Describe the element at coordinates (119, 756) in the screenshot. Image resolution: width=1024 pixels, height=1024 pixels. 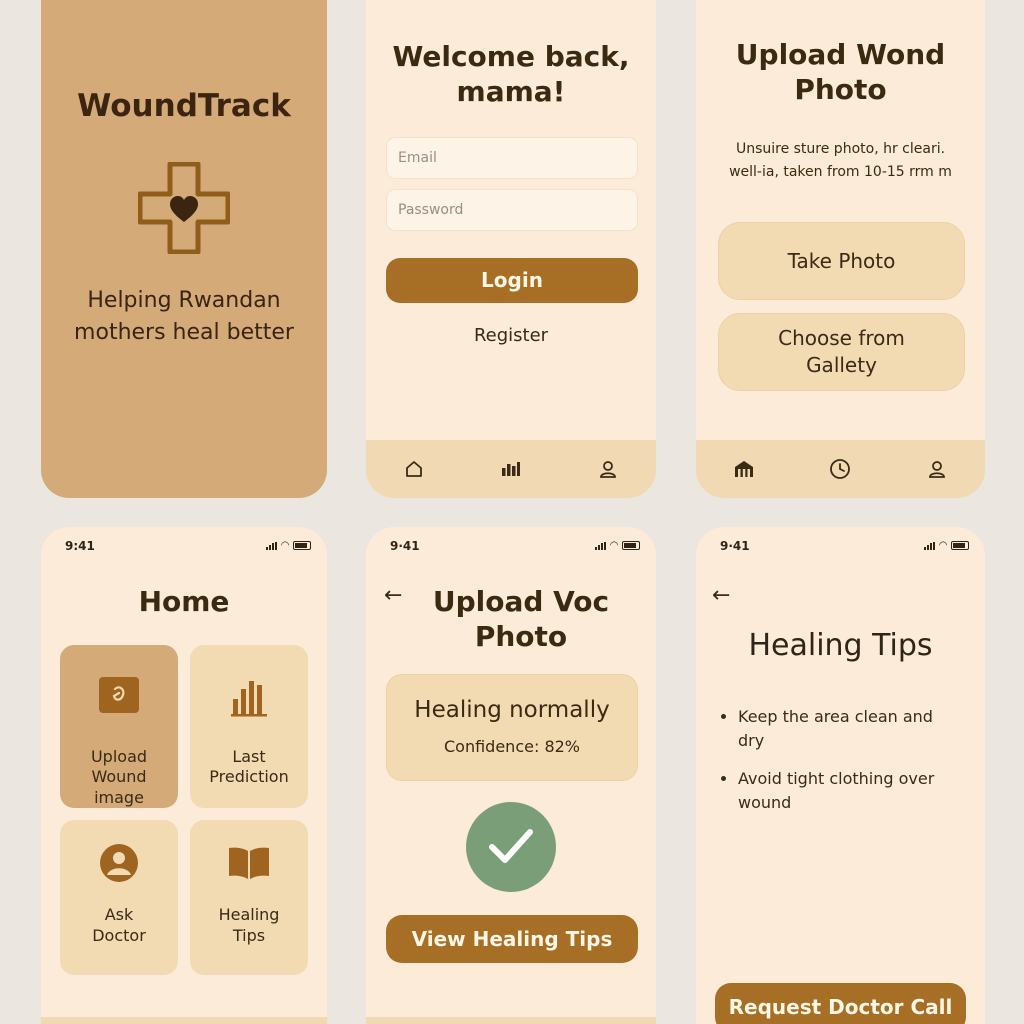
I see `tile-label-line1: Upload` at that location.